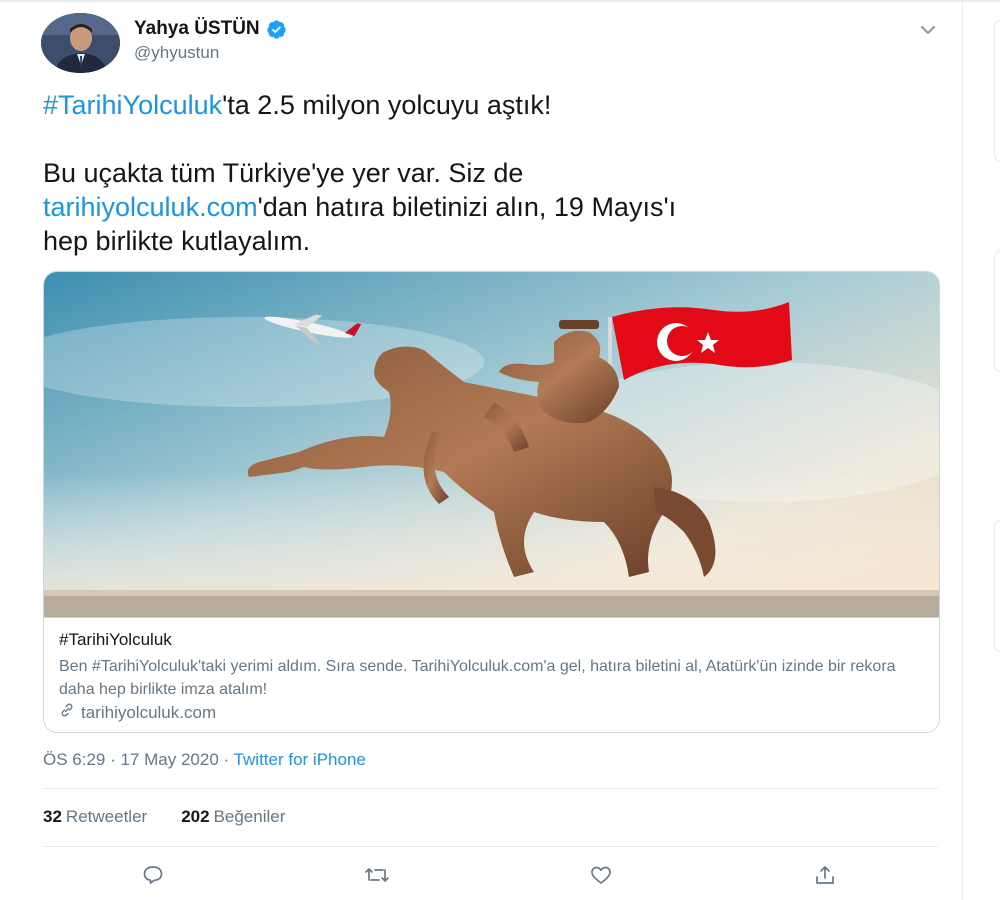  I want to click on column-border, so click(962, 450).